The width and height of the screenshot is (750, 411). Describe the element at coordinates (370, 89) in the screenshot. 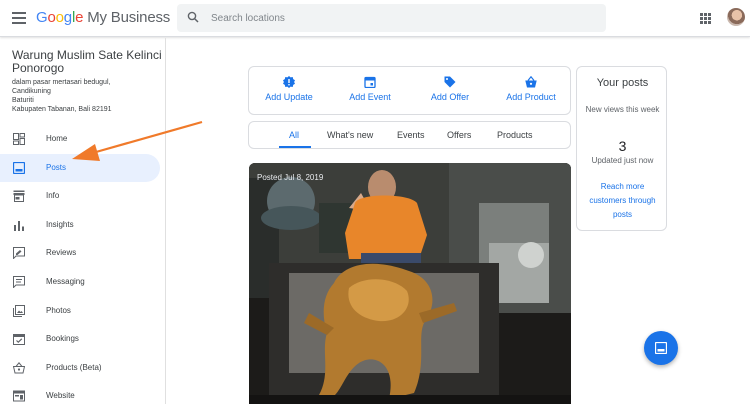

I see `add-event-button: Add Event` at that location.